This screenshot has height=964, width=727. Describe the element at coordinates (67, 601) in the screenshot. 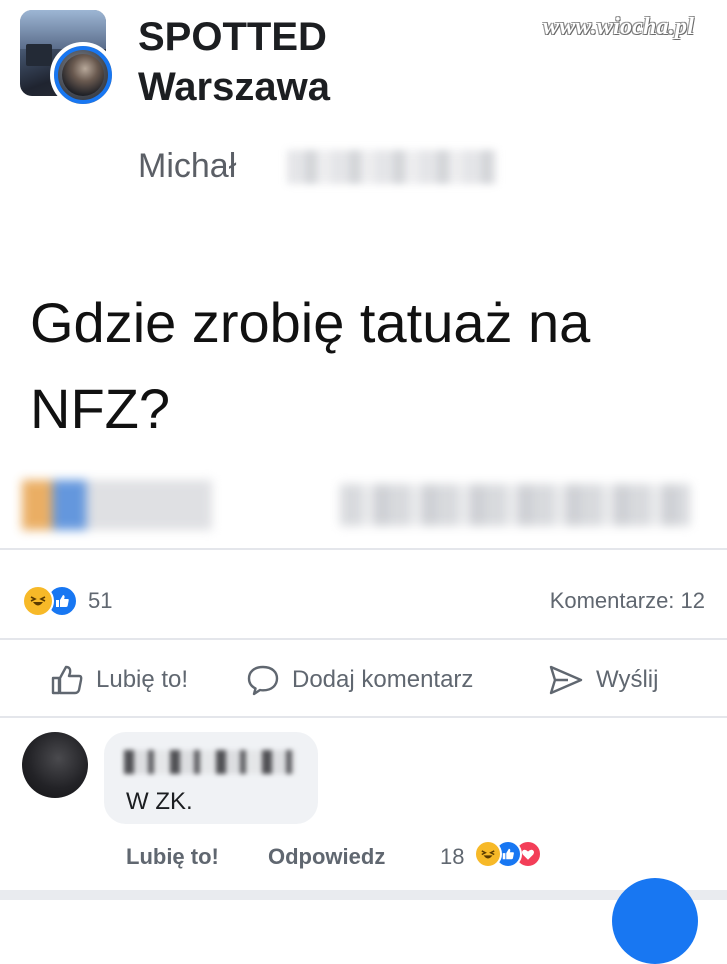

I see `reactions-summary: 51` at that location.